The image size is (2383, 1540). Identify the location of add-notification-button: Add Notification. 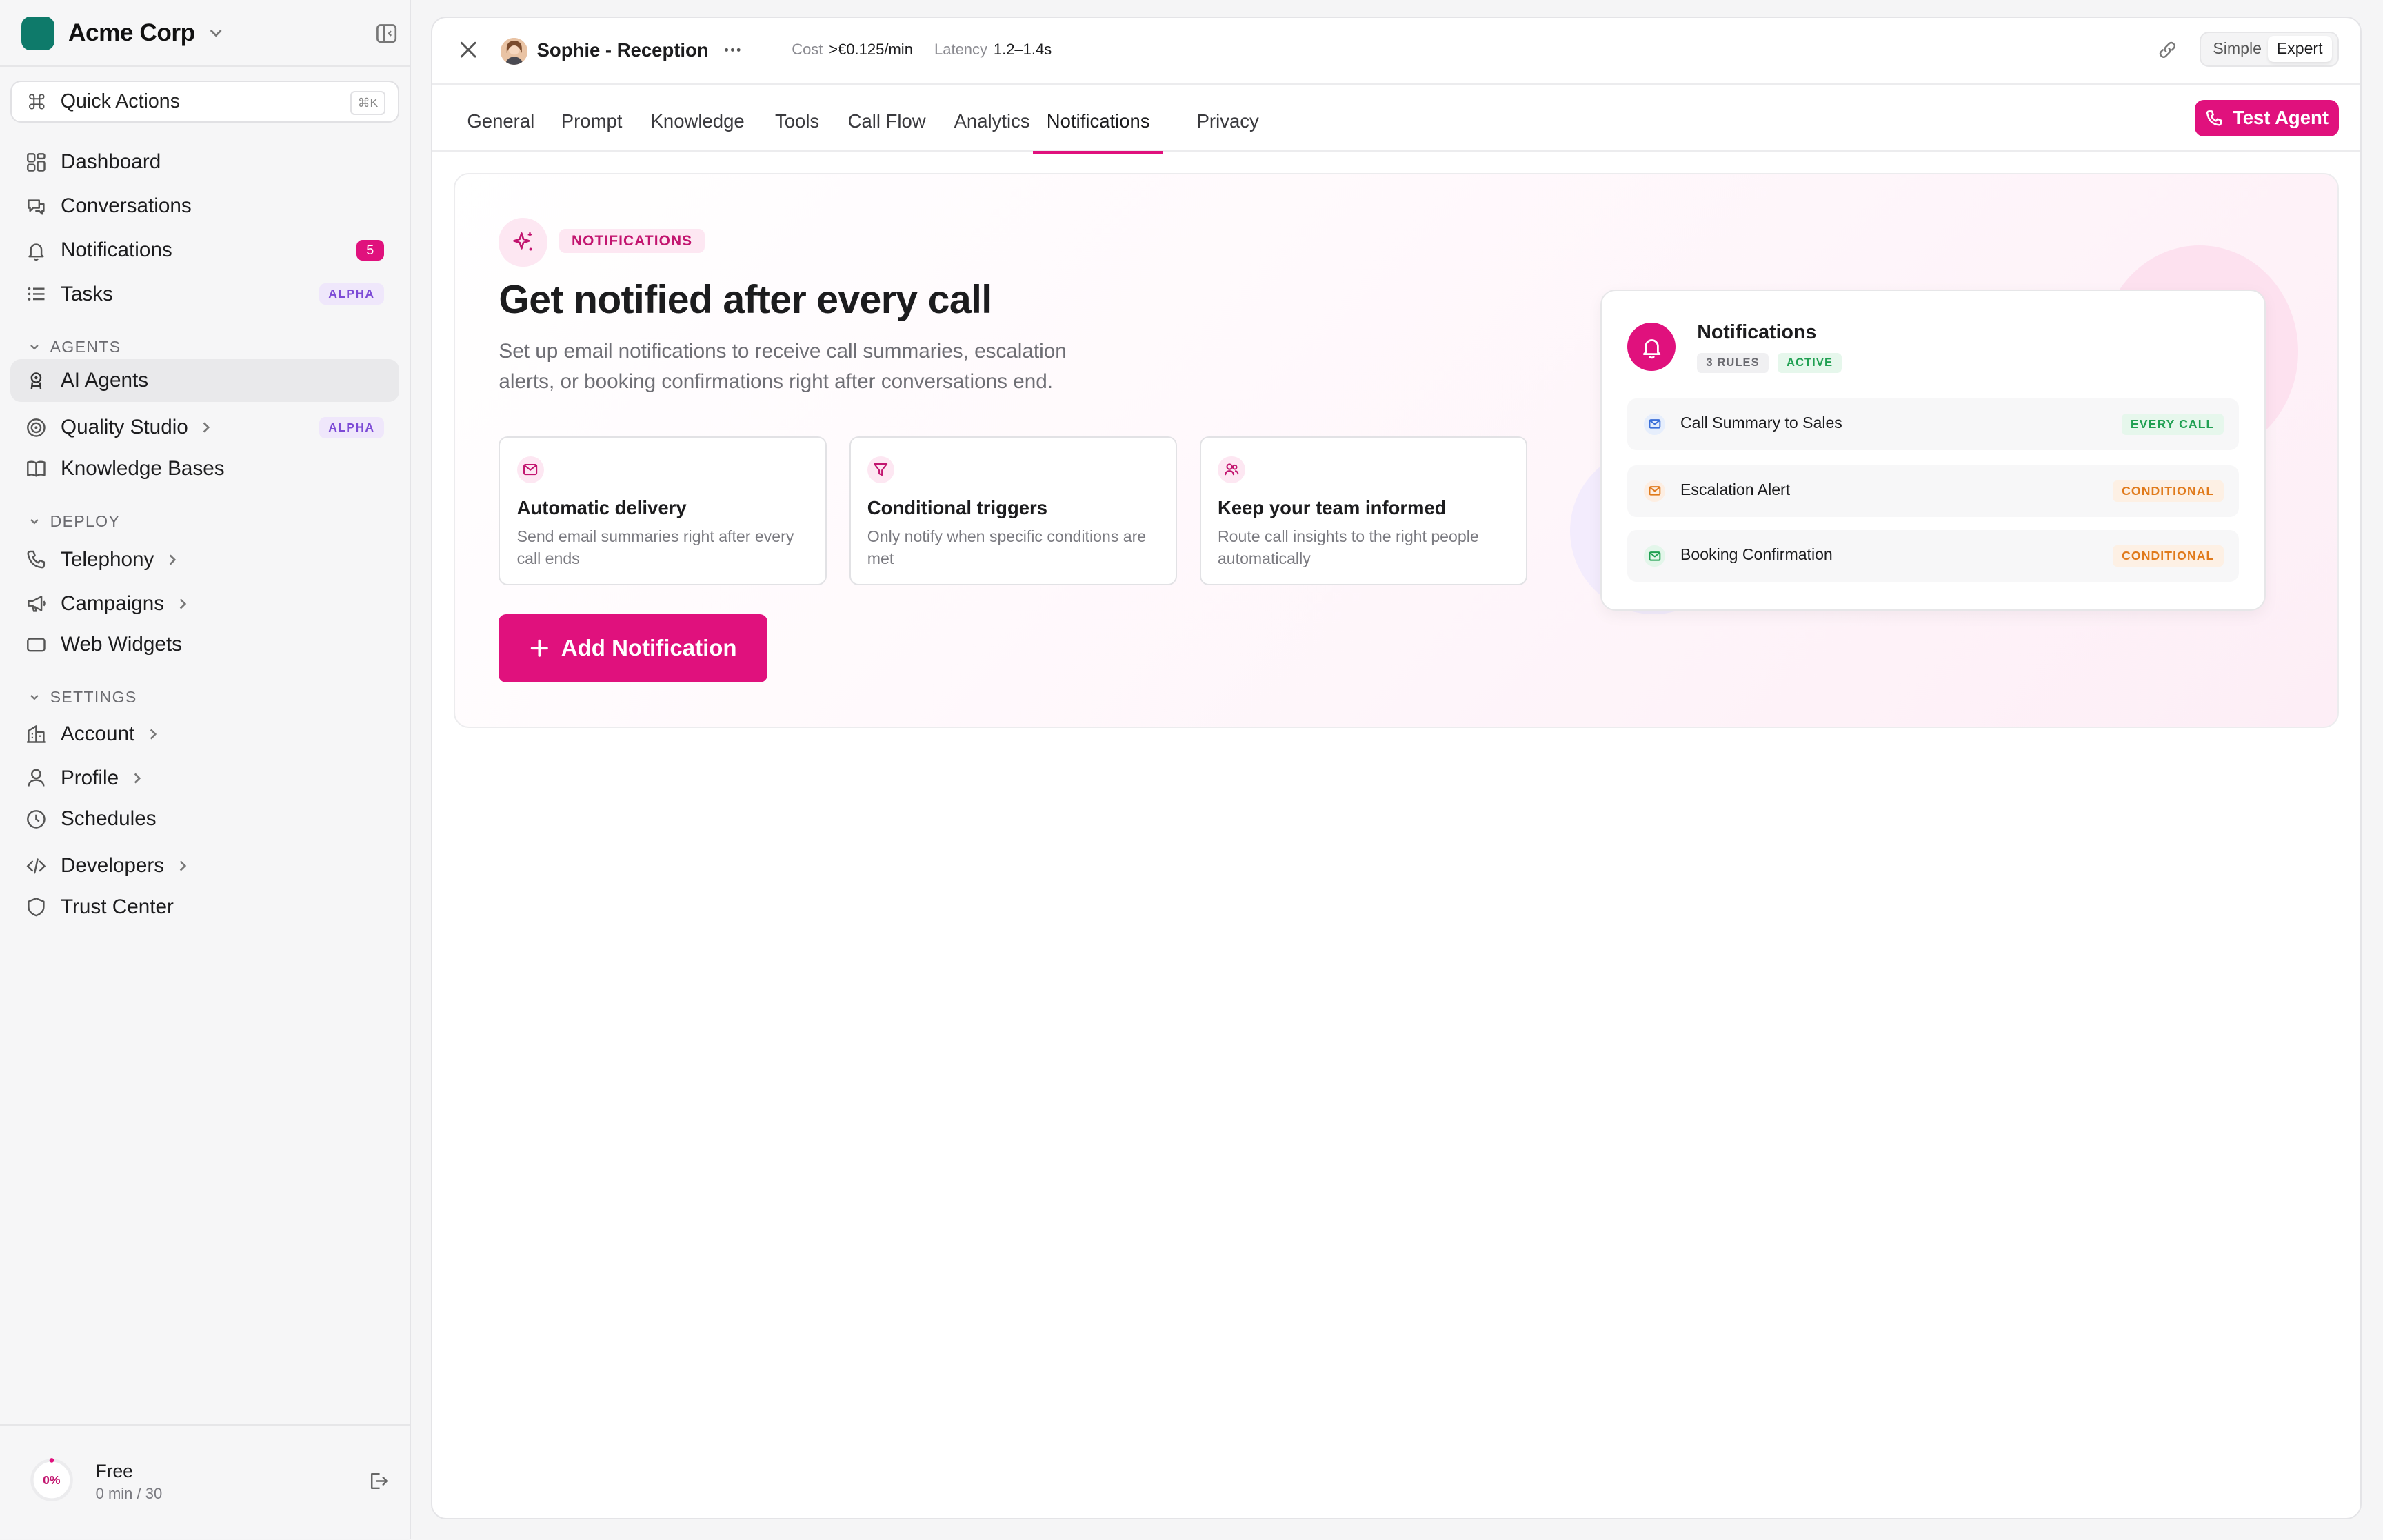
(633, 648).